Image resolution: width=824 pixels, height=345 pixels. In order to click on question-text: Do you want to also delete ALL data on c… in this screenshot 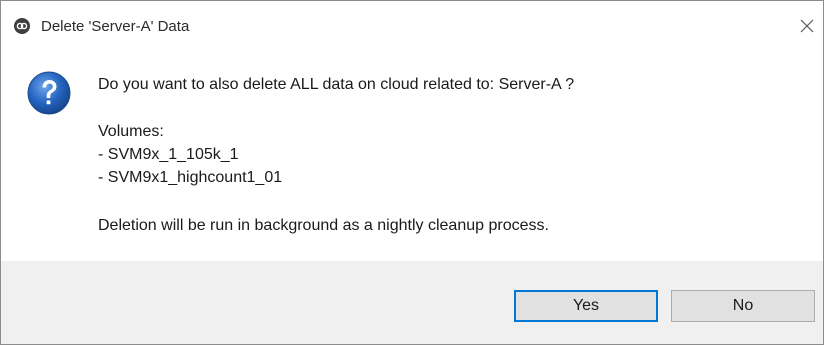, I will do `click(336, 84)`.